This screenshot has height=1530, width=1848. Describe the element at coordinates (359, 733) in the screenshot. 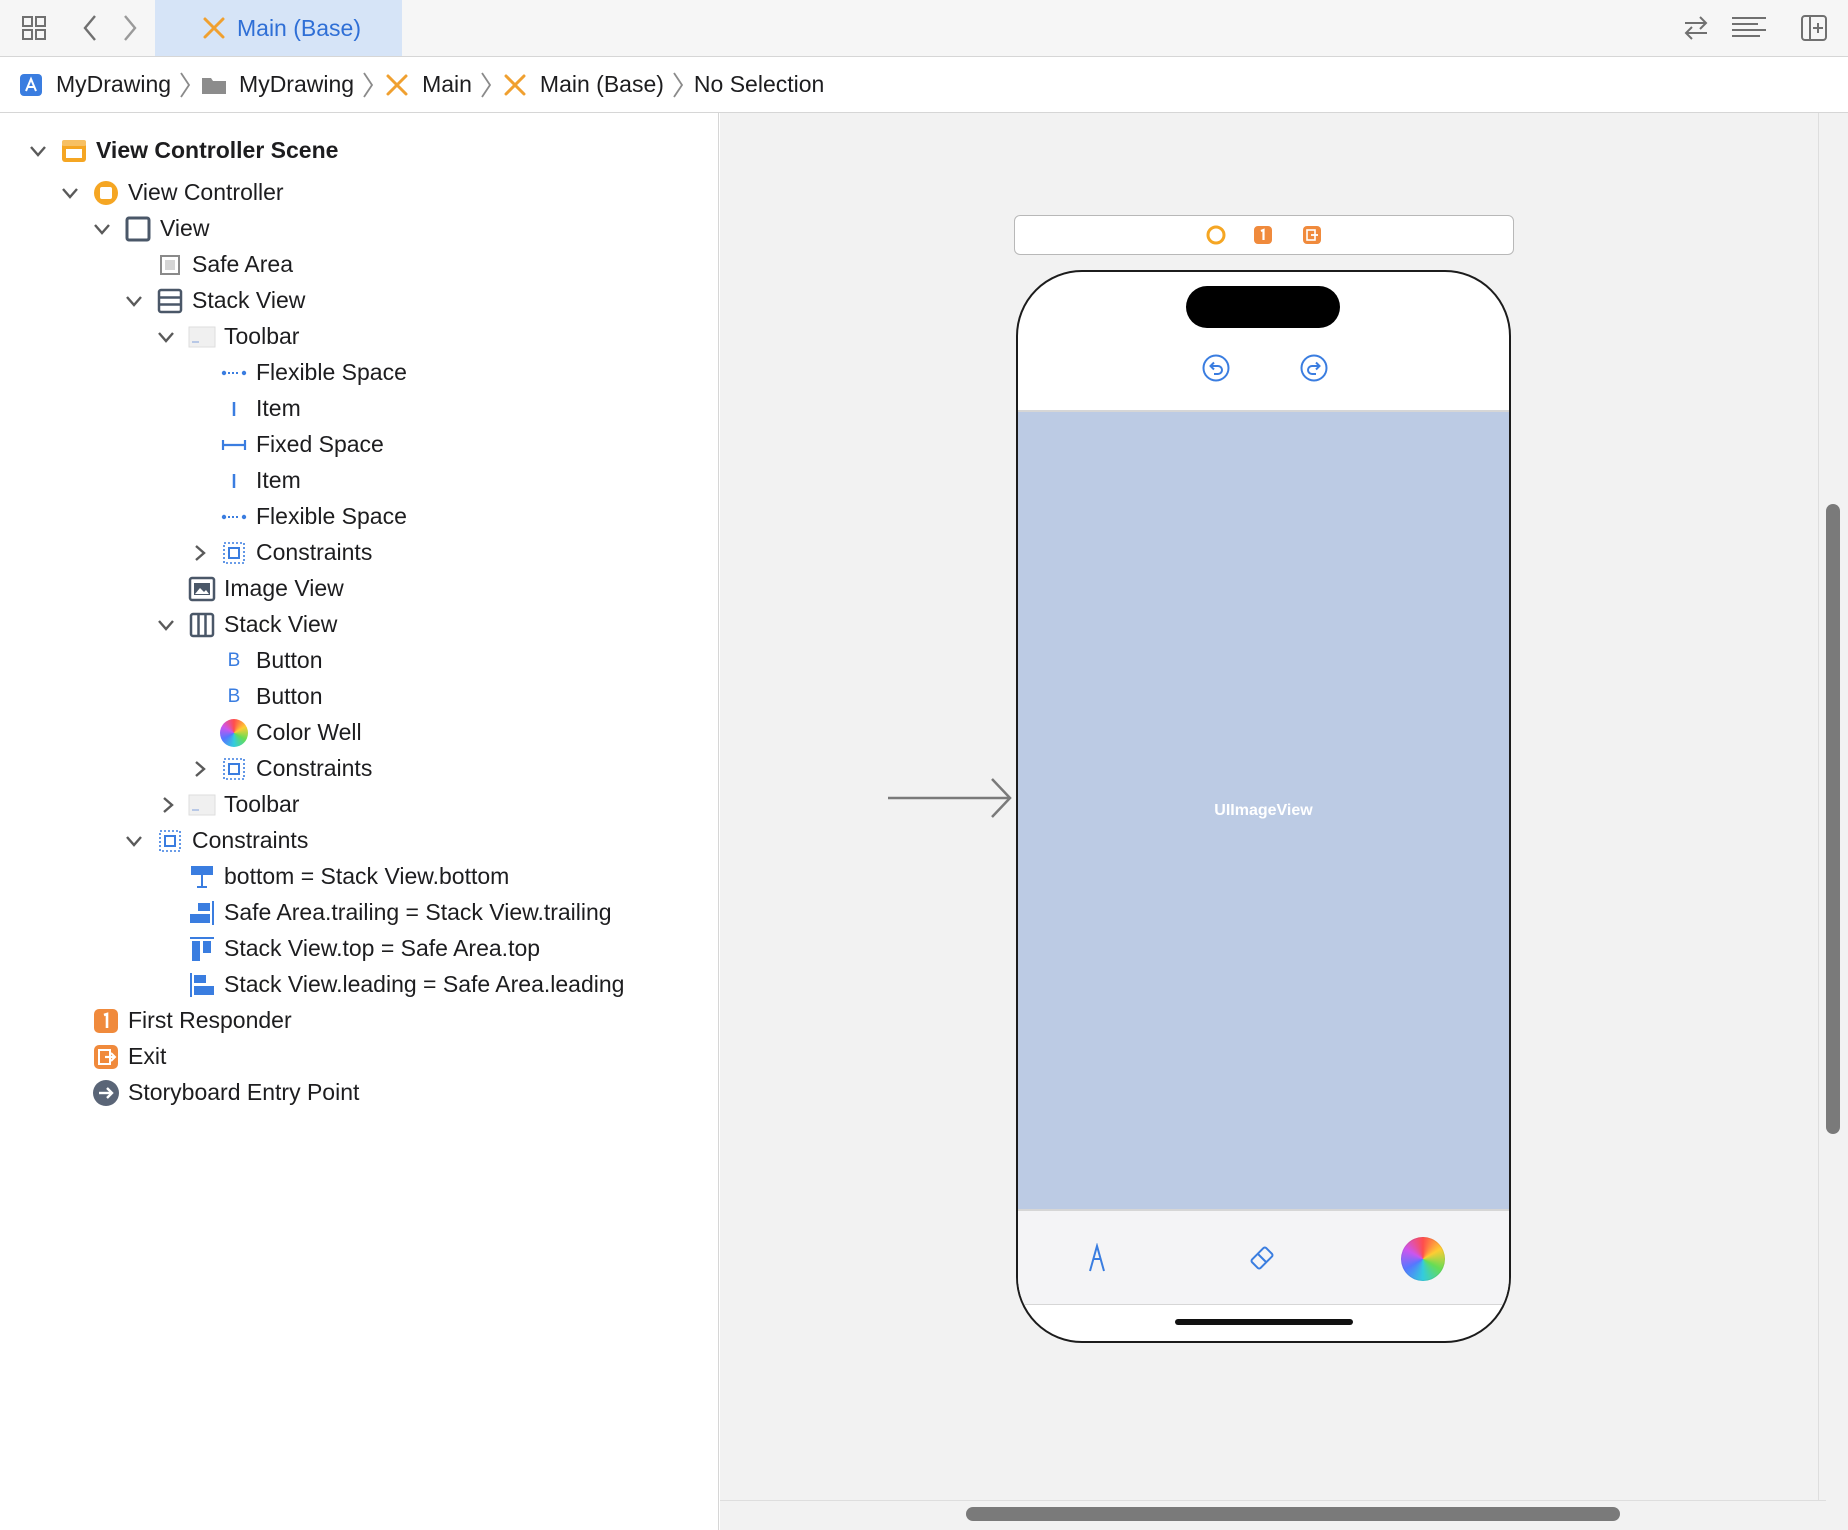

I see `outline-row-color-well: Color Well` at that location.